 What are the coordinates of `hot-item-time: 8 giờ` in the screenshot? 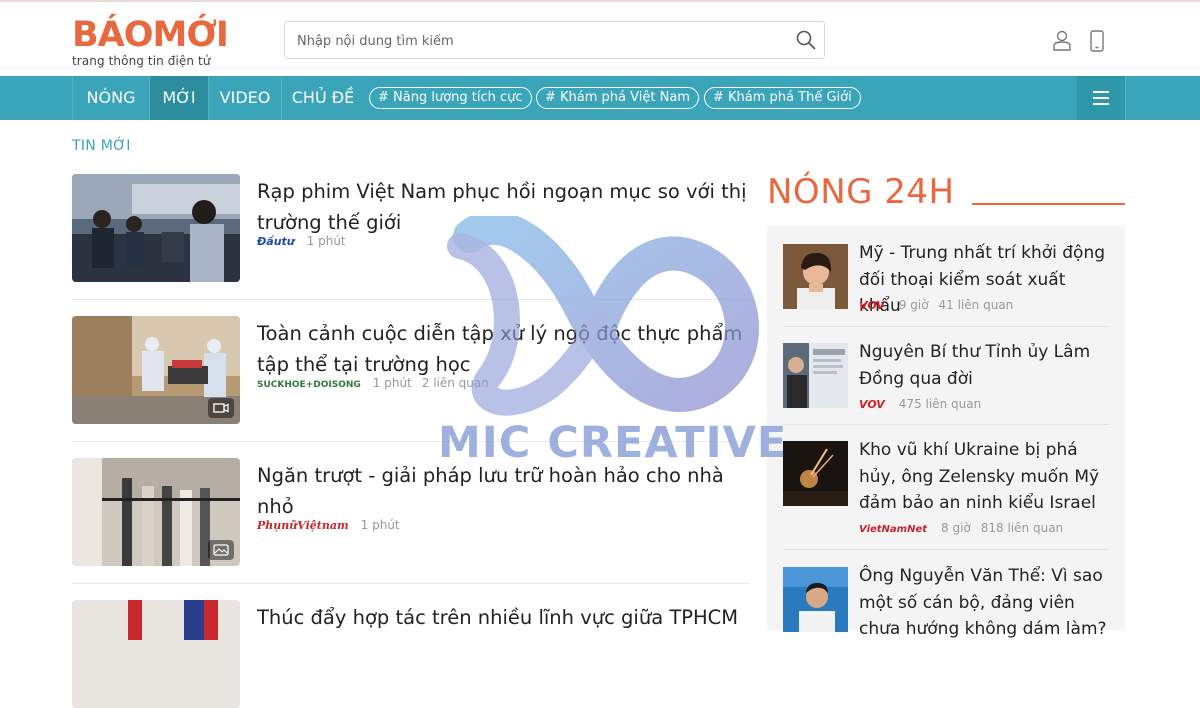 It's located at (956, 528).